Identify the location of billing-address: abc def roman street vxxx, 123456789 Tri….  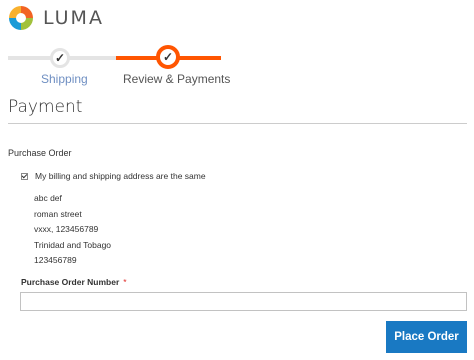
(72, 230).